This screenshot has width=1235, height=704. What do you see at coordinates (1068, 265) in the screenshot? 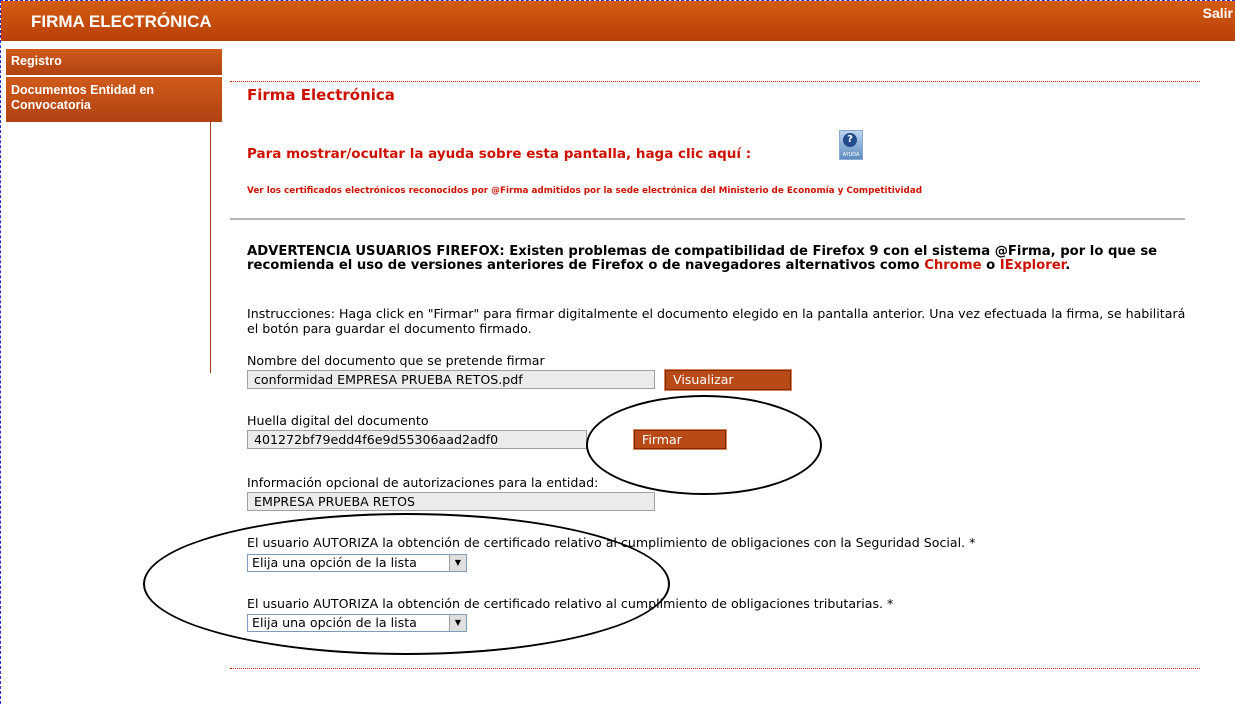
I see `warning-end: .` at bounding box center [1068, 265].